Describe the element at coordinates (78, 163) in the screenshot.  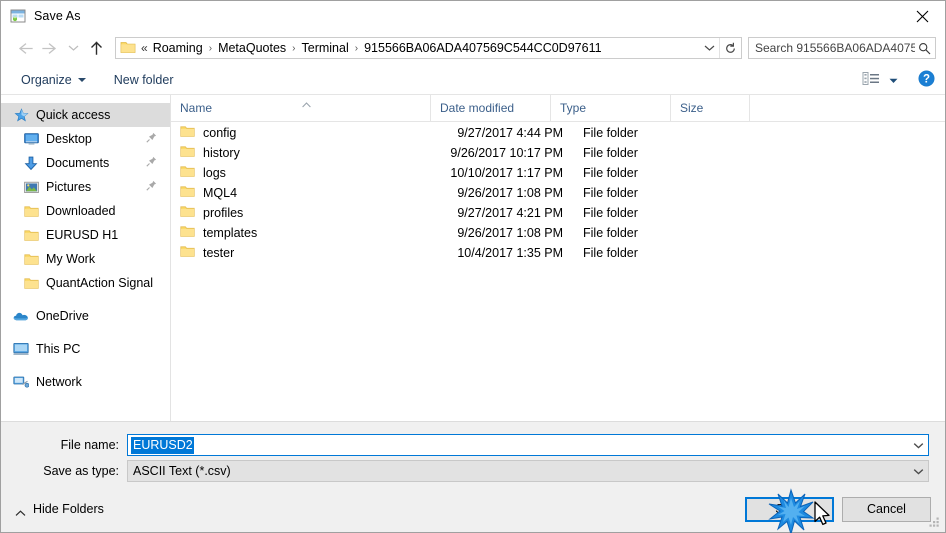
I see `sidebar-item-label: Documents` at that location.